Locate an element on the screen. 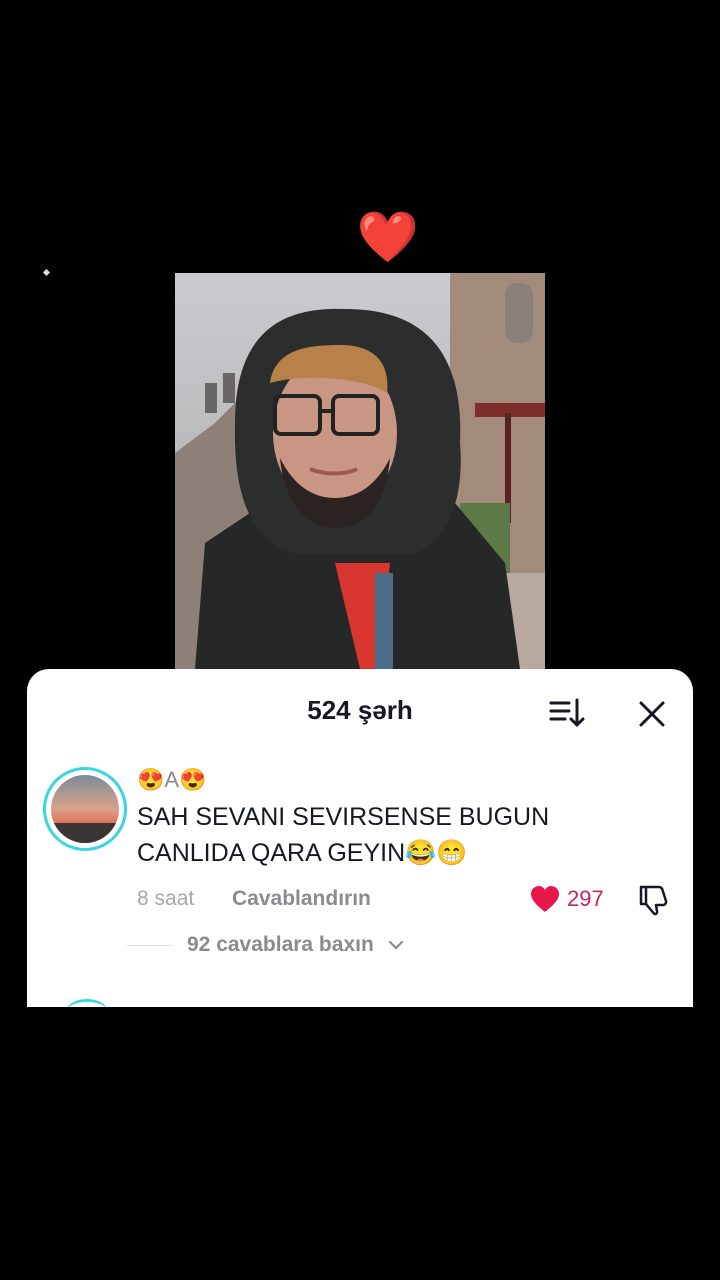  thumbs-down-icon is located at coordinates (653, 900).